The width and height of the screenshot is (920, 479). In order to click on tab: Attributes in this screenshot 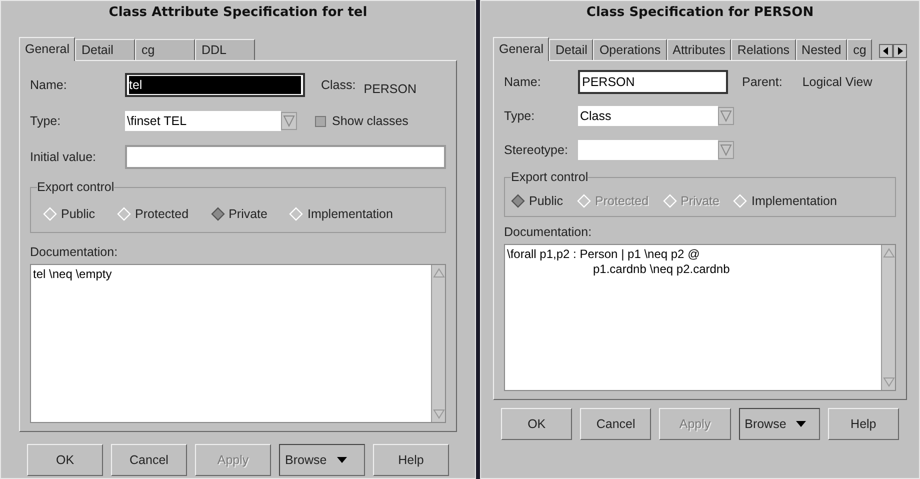, I will do `click(699, 49)`.